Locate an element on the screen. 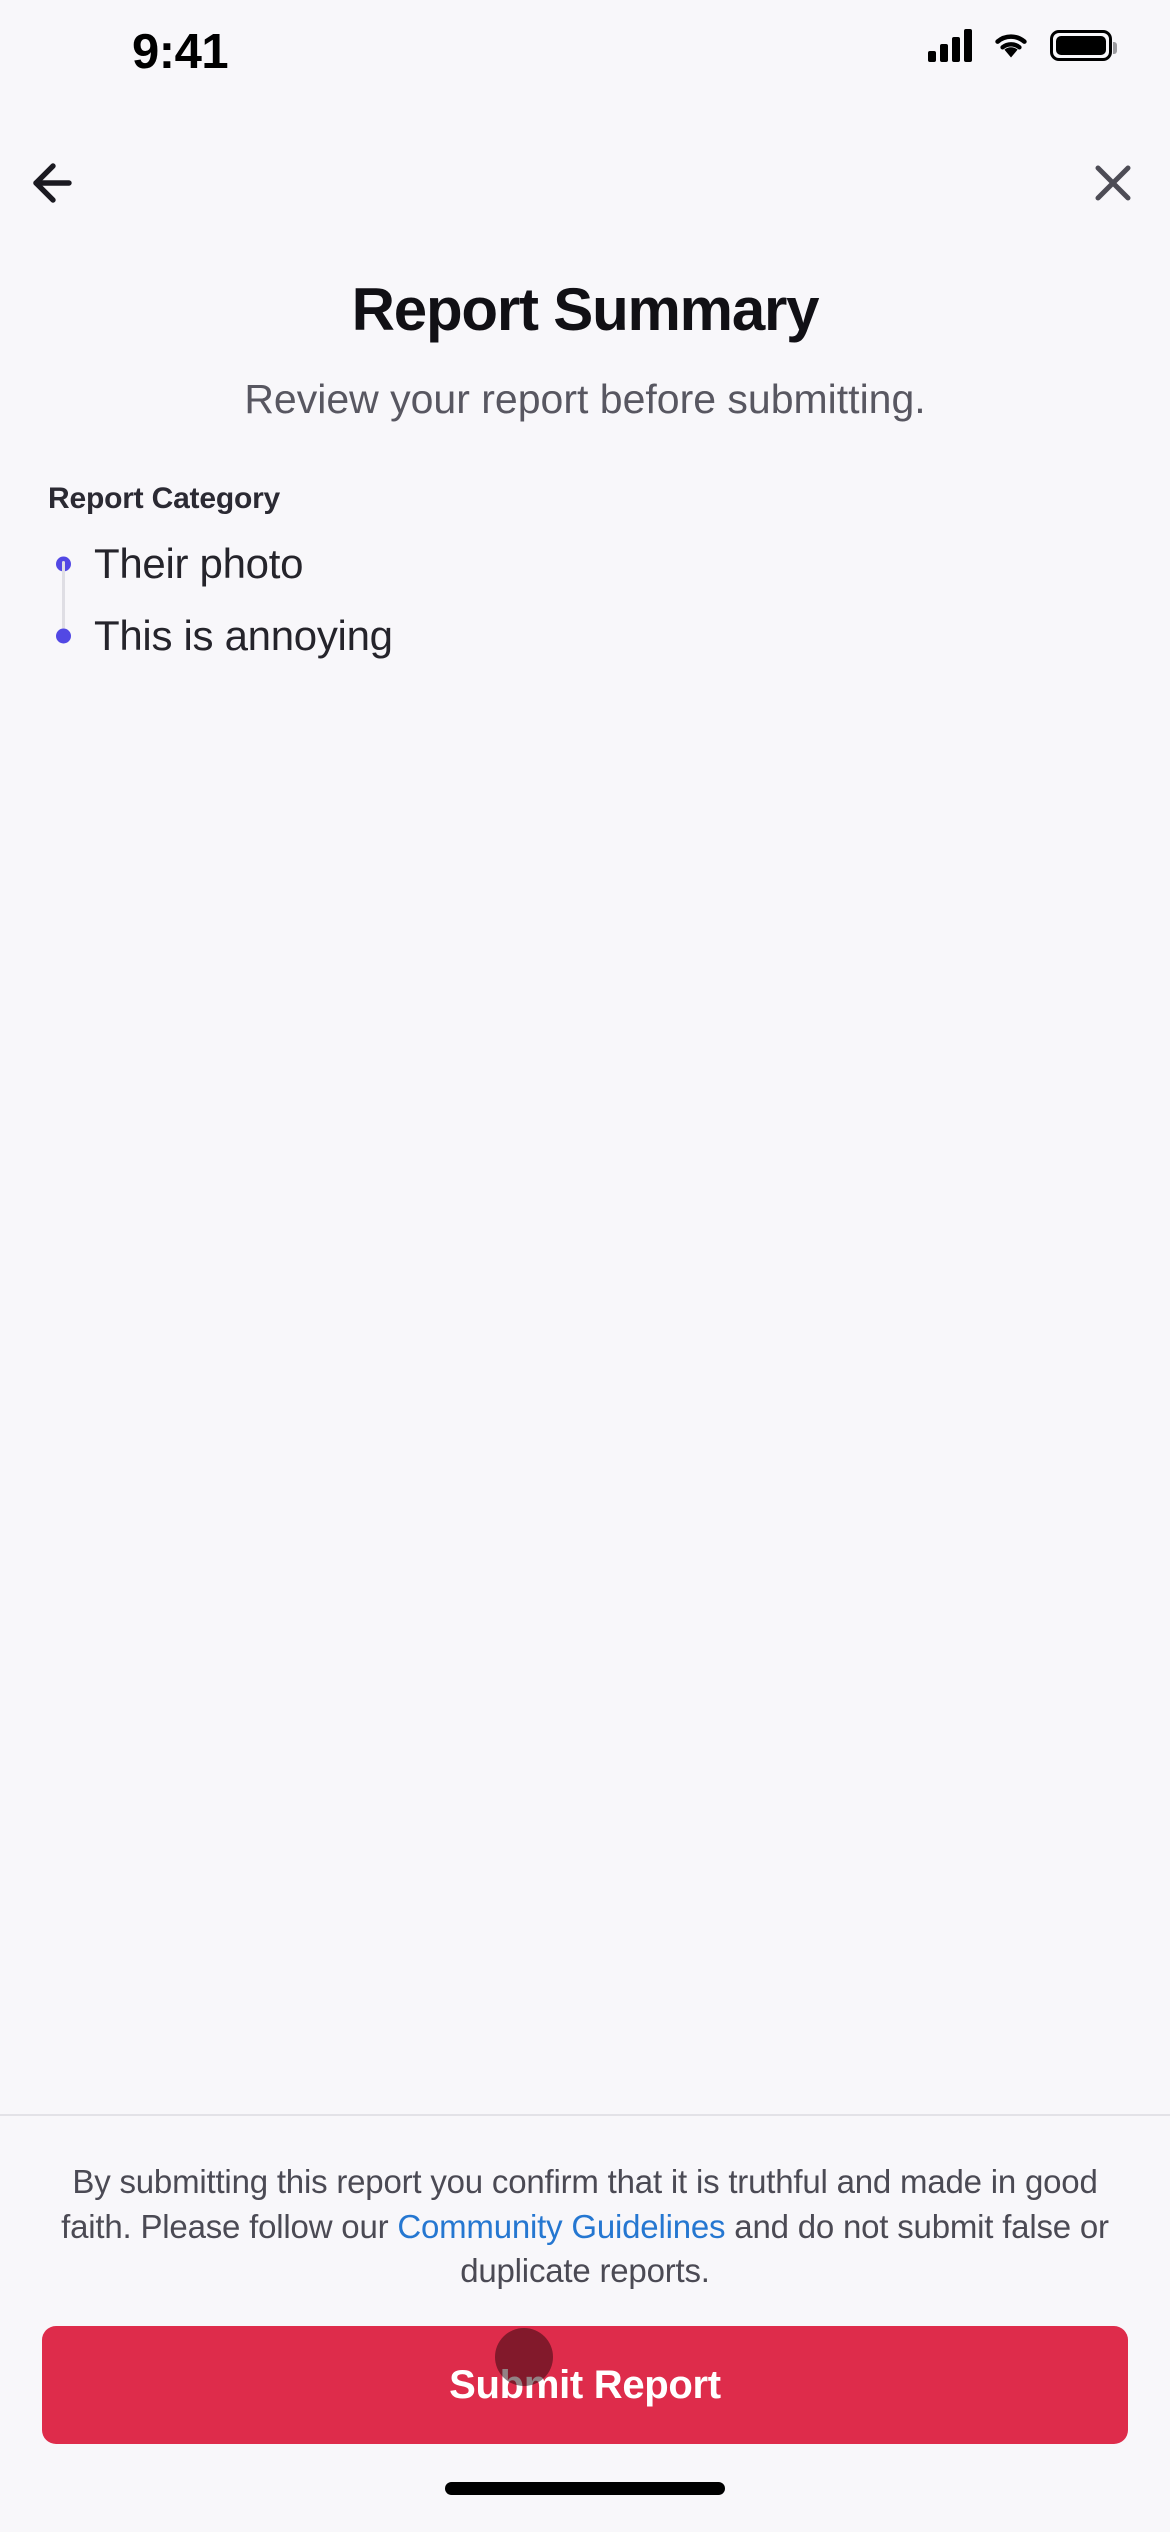 This screenshot has height=2532, width=1170. close-button is located at coordinates (1113, 183).